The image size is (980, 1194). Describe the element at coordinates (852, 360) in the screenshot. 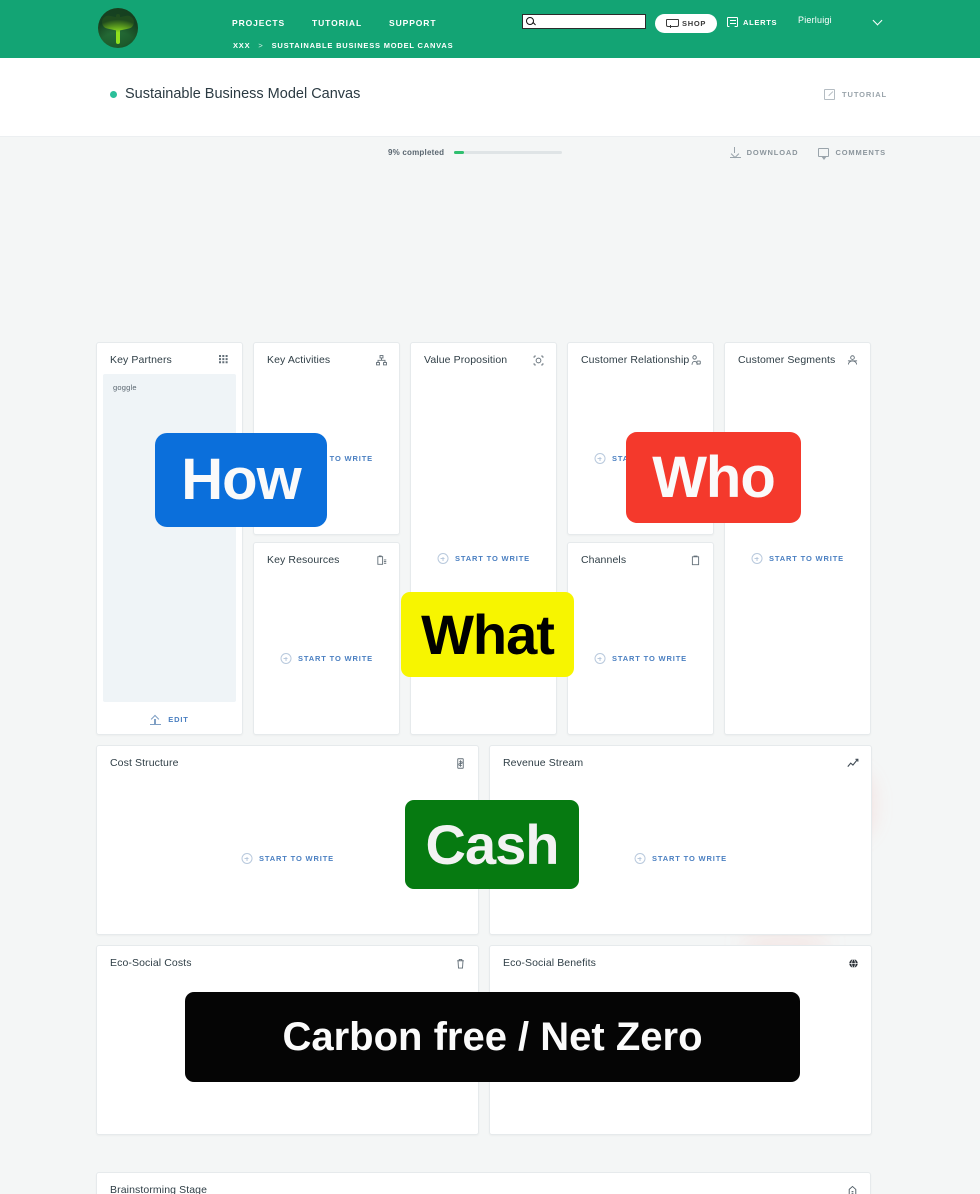

I see `people-group-icon` at that location.